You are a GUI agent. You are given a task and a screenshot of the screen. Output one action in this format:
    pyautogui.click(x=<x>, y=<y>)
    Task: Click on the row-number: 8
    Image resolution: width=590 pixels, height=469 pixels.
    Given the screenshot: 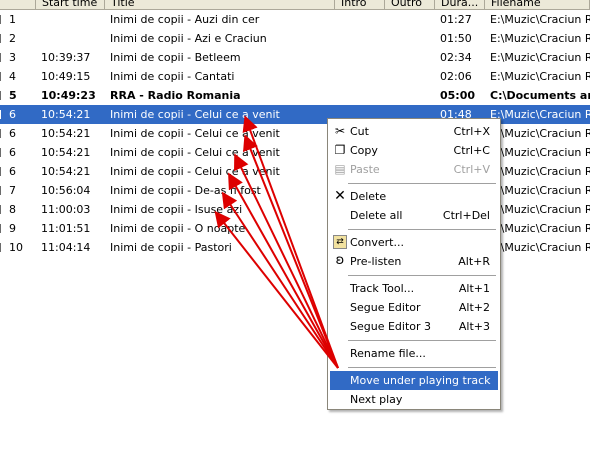 What is the action you would take?
    pyautogui.click(x=12, y=209)
    